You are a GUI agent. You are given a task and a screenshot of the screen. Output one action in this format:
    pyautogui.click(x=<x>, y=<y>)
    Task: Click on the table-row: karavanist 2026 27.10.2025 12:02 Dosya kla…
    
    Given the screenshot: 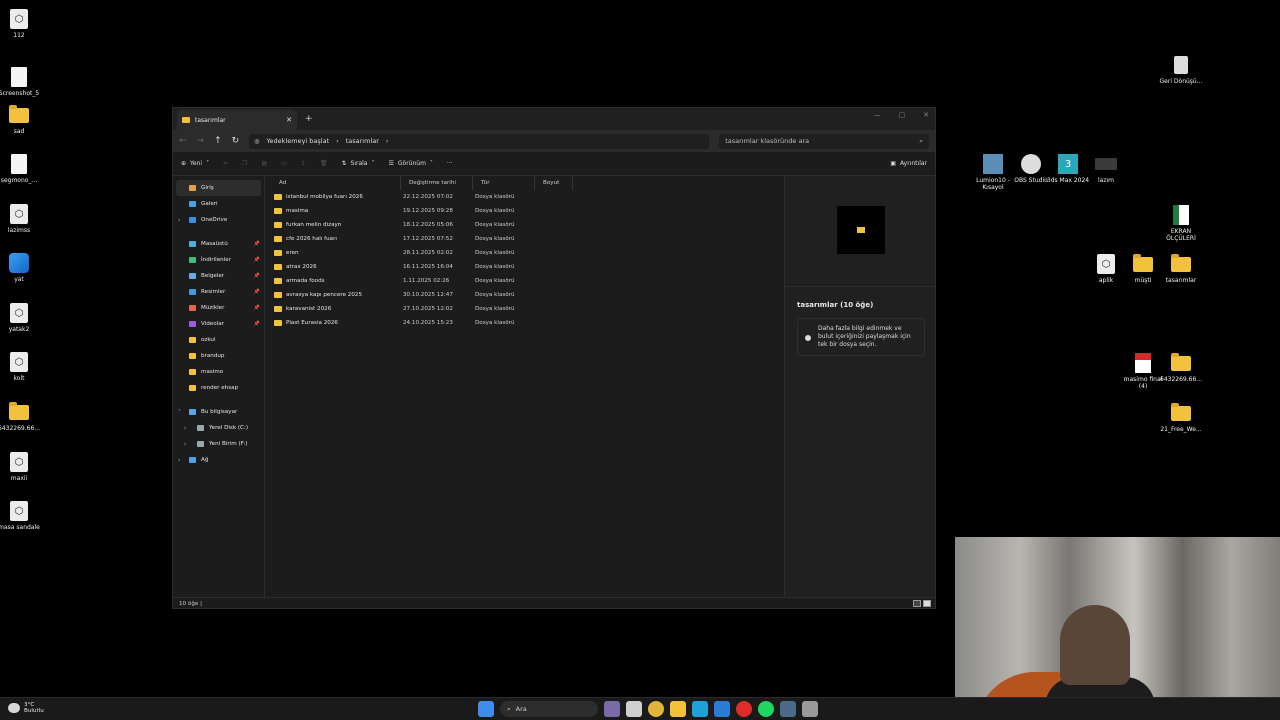 What is the action you would take?
    pyautogui.click(x=527, y=309)
    